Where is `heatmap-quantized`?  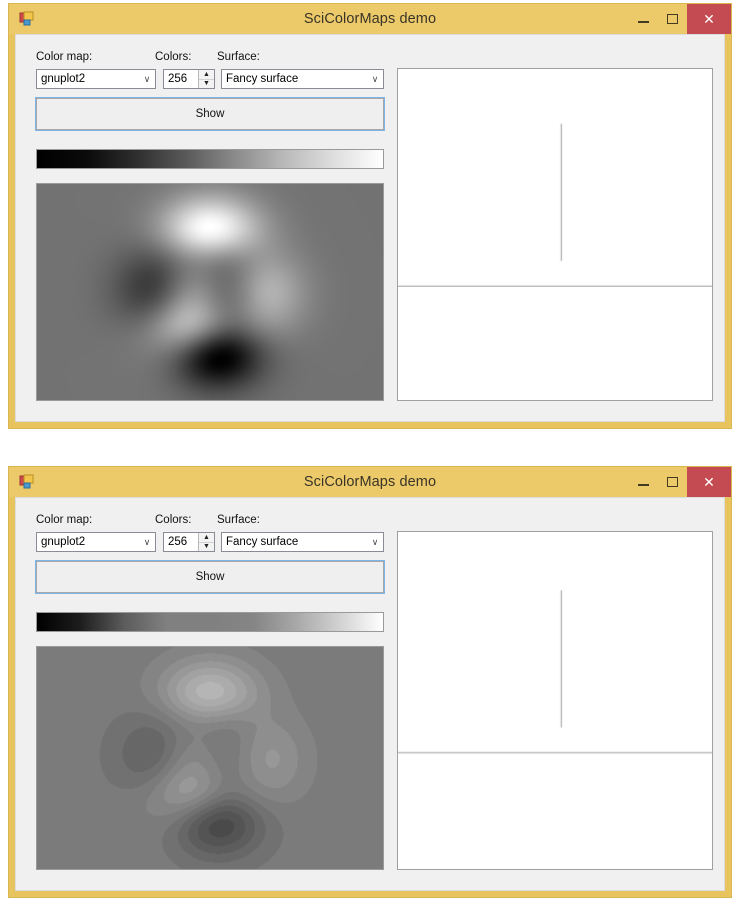 heatmap-quantized is located at coordinates (210, 758).